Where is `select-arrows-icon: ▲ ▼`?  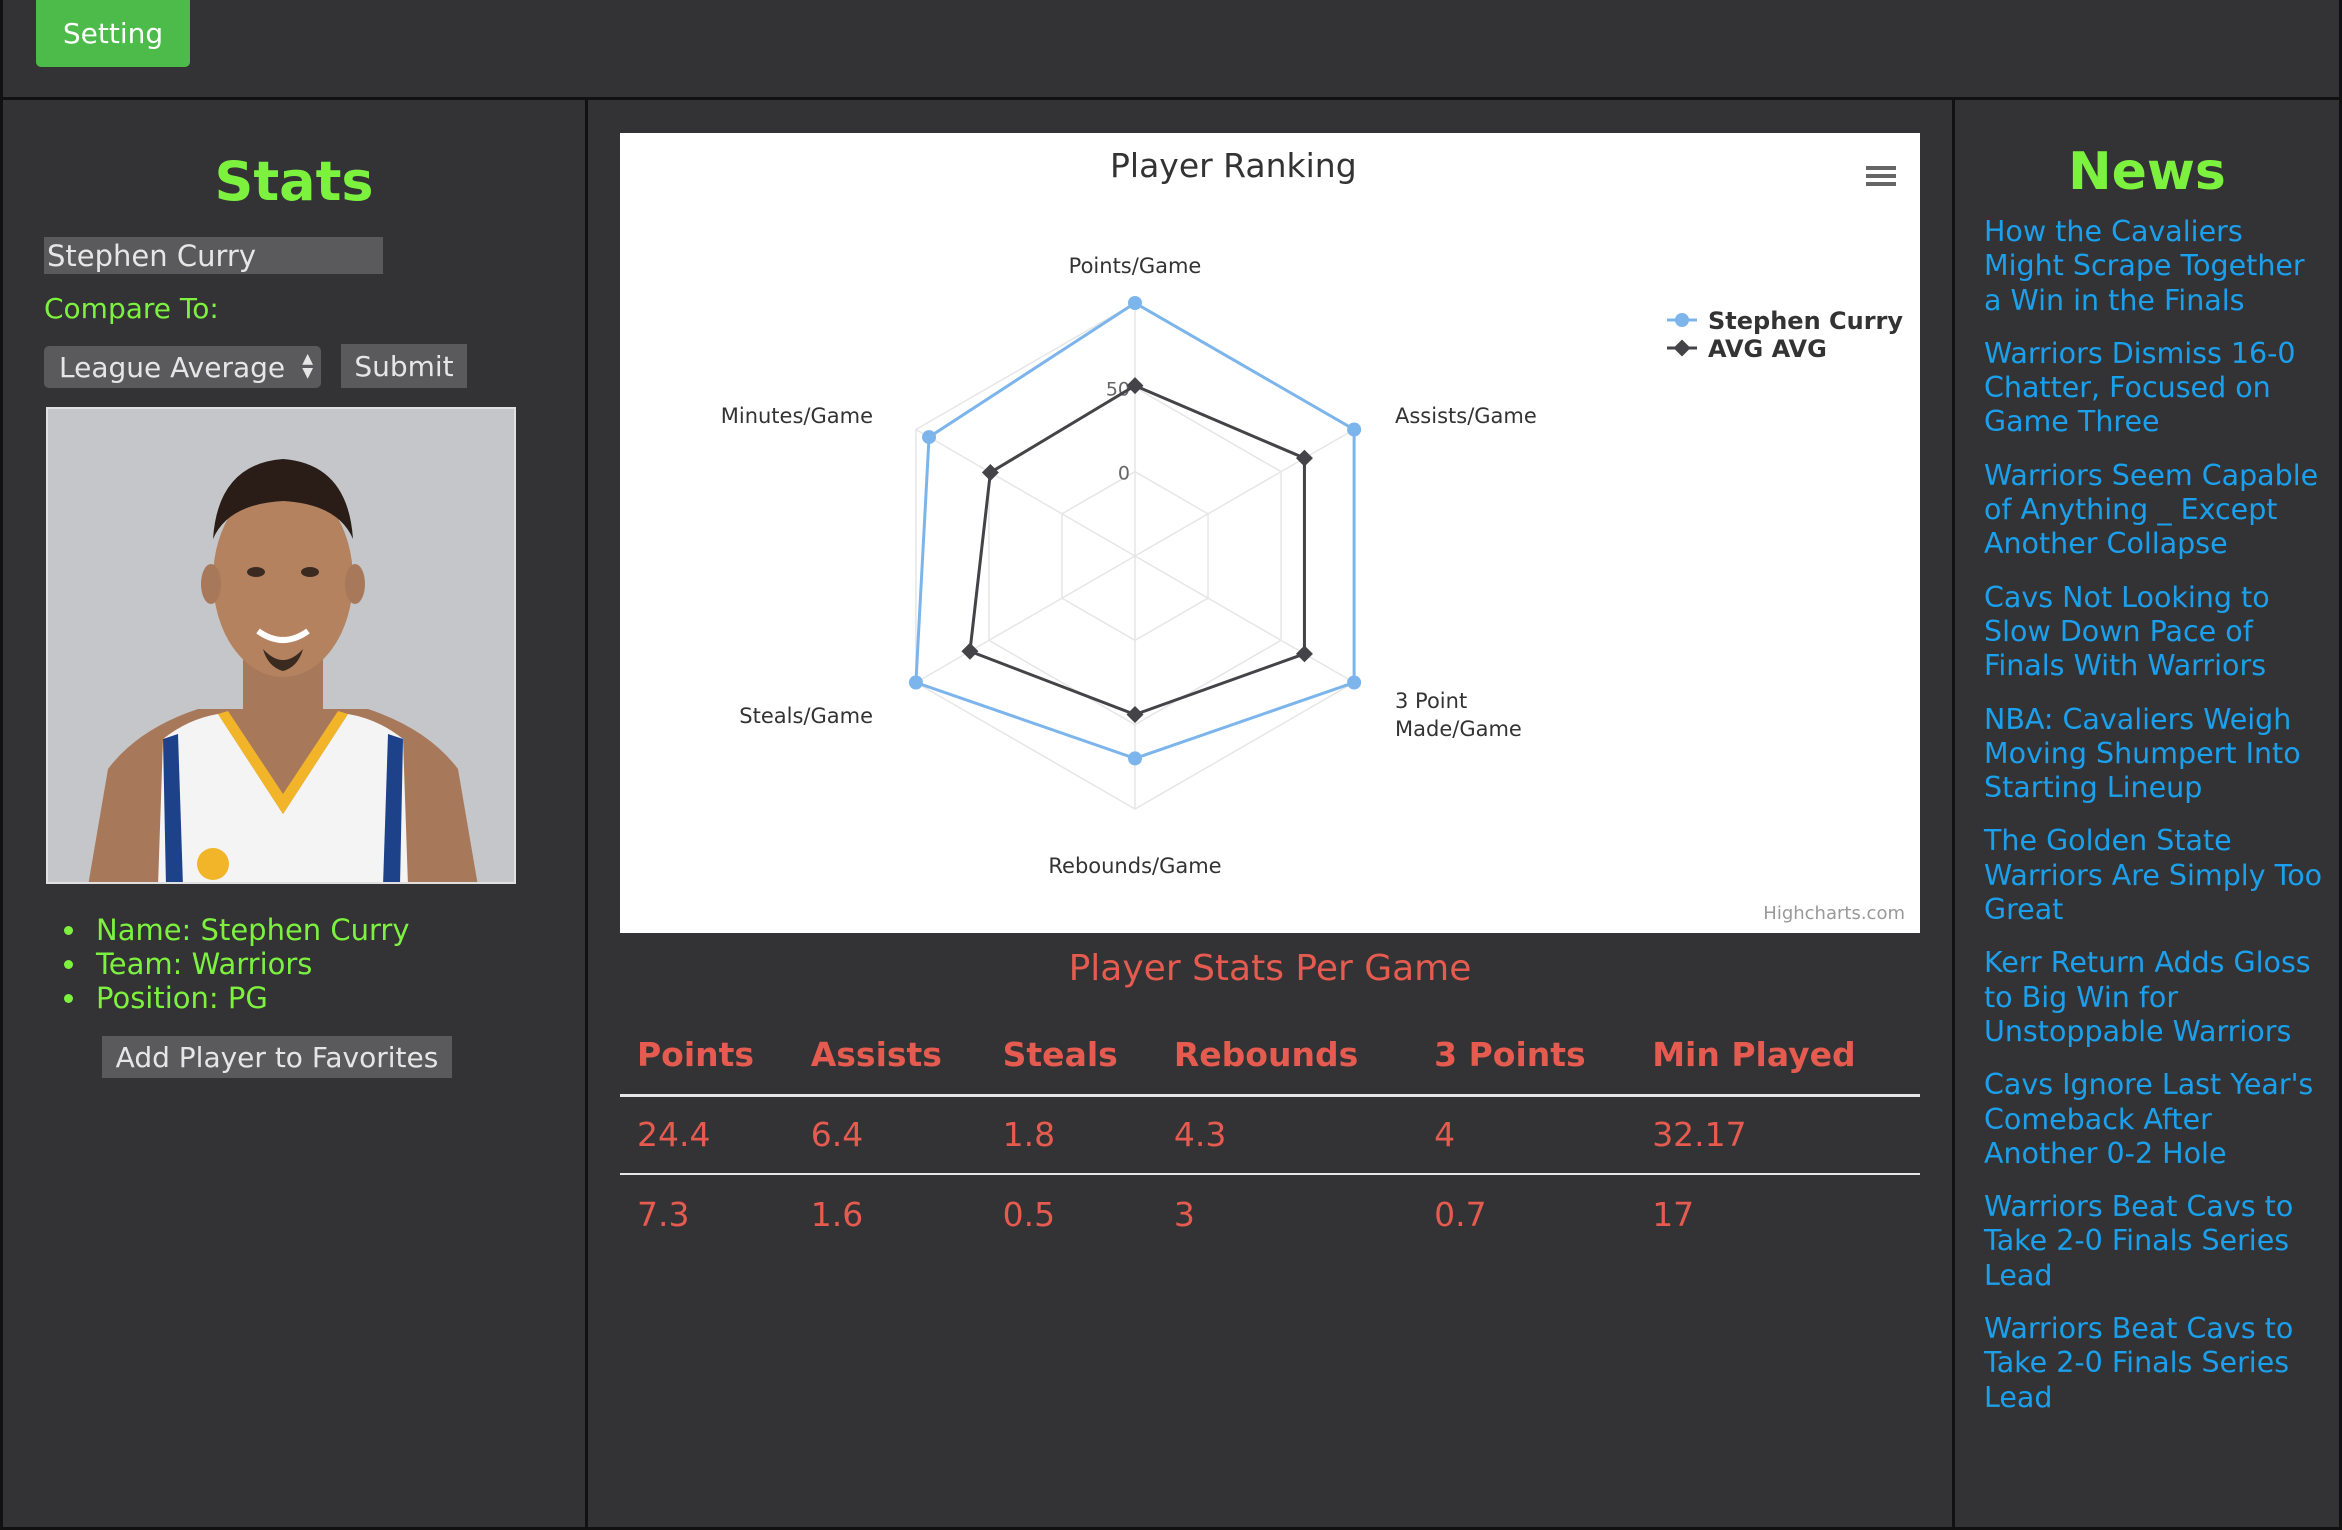 select-arrows-icon: ▲ ▼ is located at coordinates (307, 366).